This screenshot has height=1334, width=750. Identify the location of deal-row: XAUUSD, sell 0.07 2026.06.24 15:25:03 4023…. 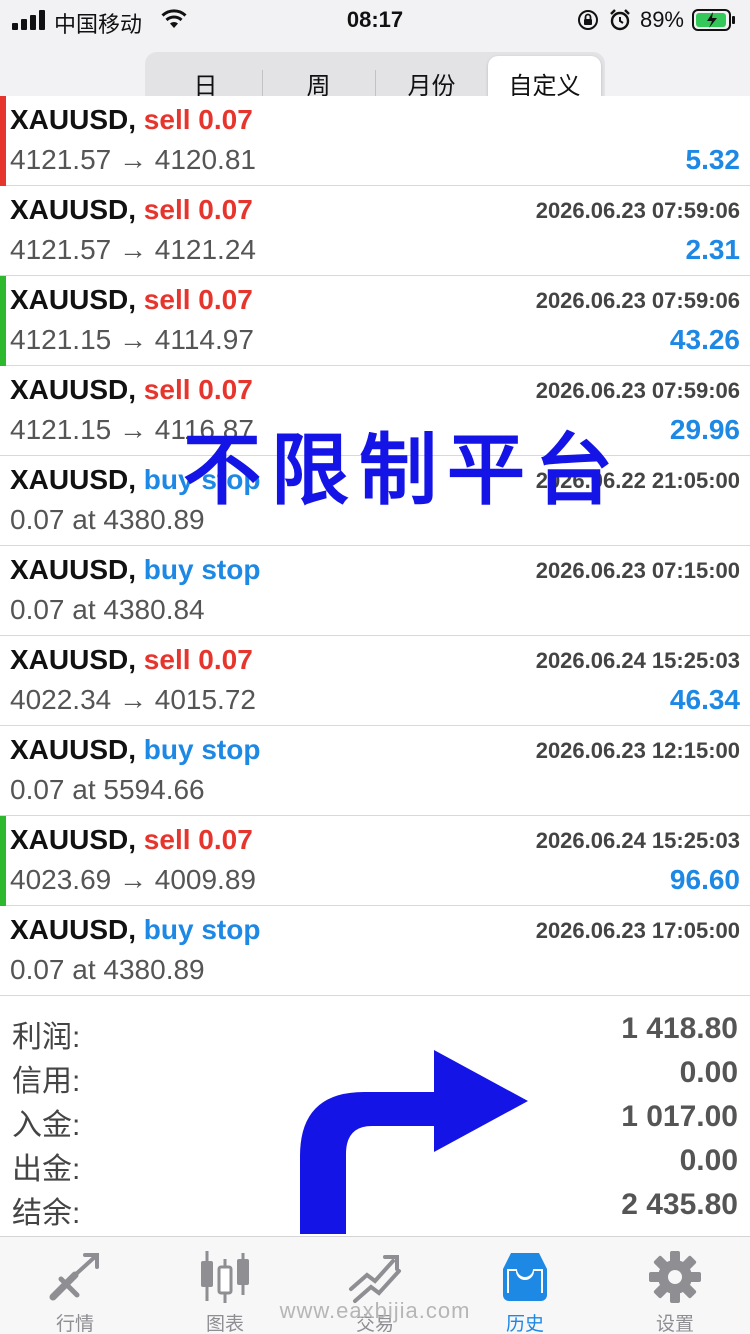
(375, 861).